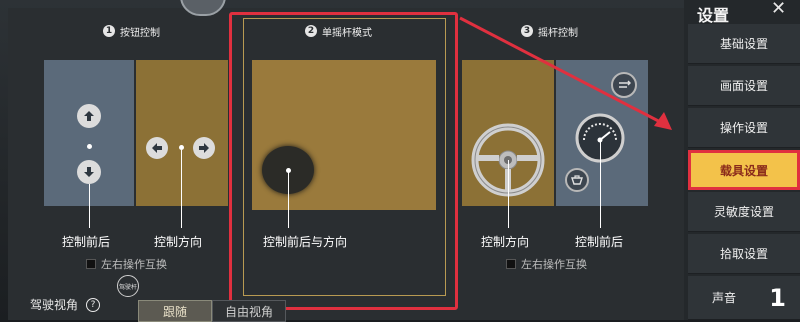  I want to click on mode-3-title: 3 摇杆控制, so click(549, 31).